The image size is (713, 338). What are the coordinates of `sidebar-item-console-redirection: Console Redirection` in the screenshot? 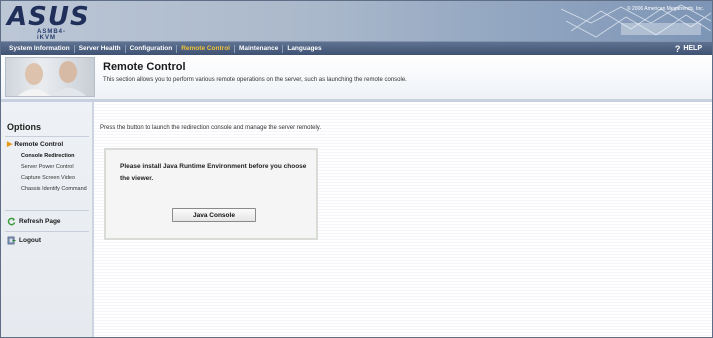 It's located at (56, 156).